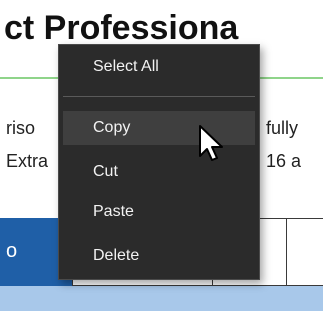 This screenshot has height=311, width=323. What do you see at coordinates (284, 161) in the screenshot?
I see `body-text-line2-right: 16 a` at bounding box center [284, 161].